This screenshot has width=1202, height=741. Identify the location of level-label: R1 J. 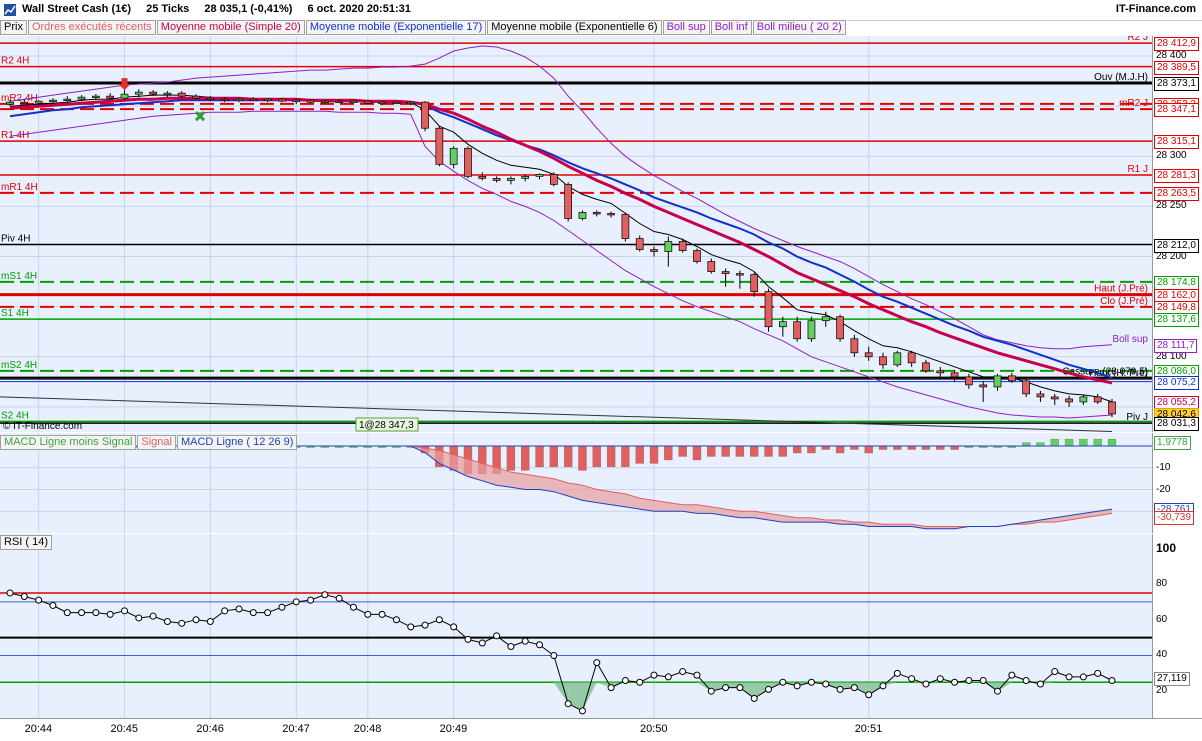
(1137, 169).